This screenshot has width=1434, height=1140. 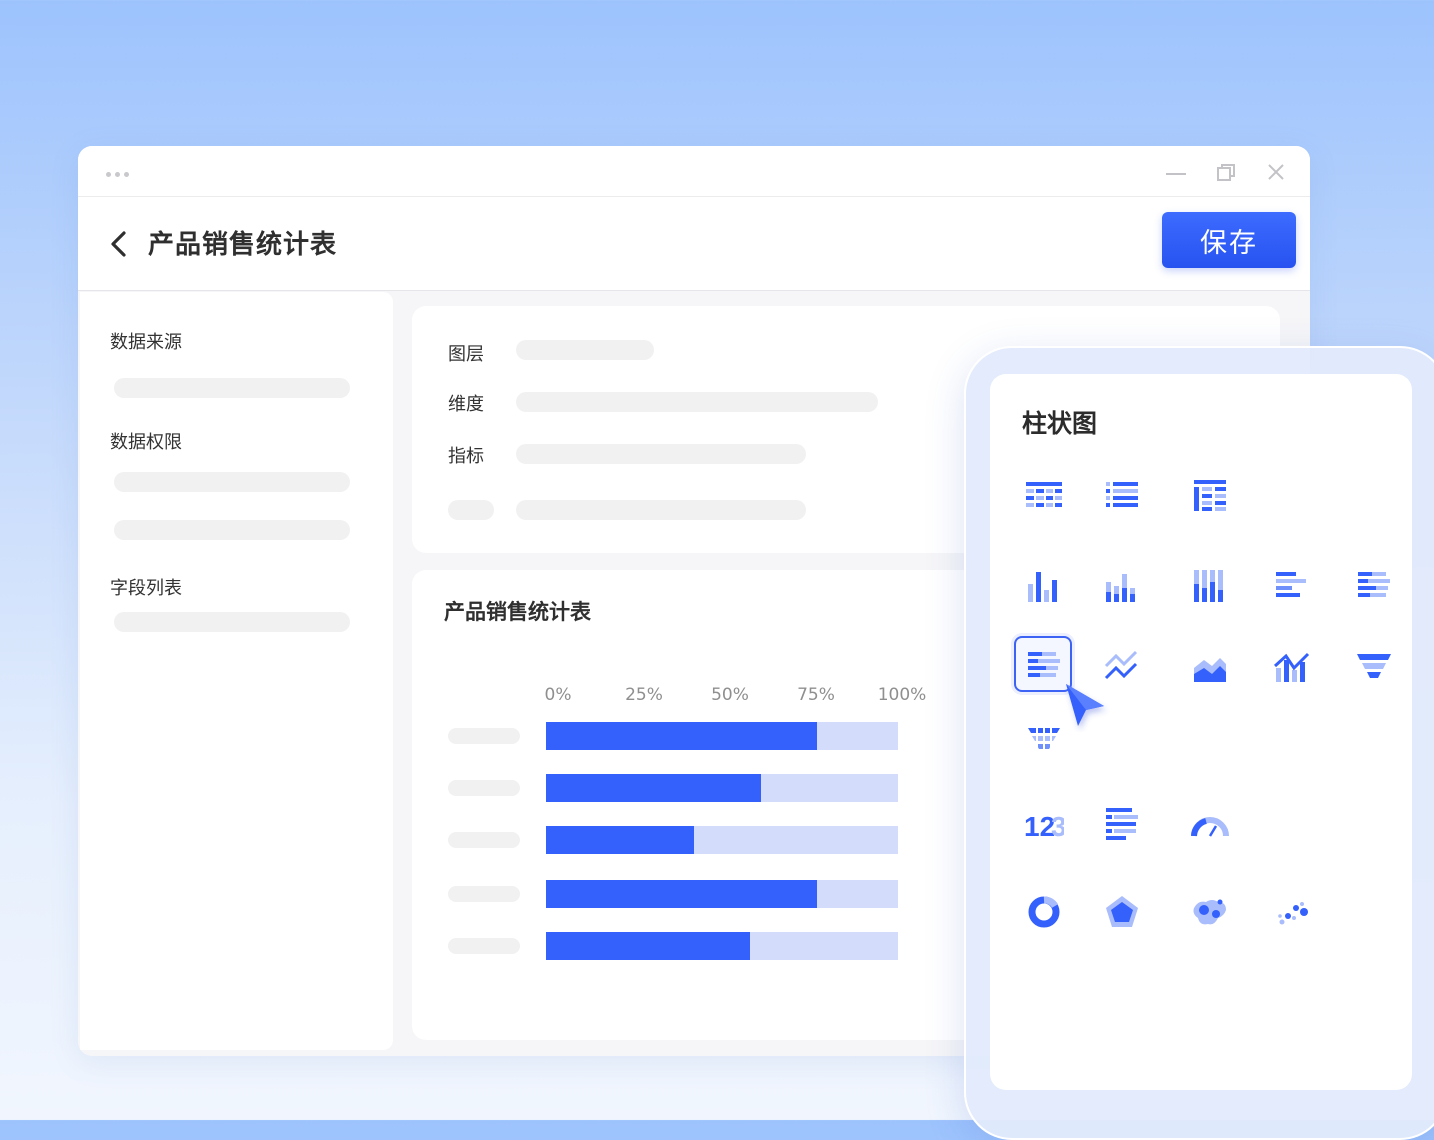 I want to click on number-indicator-icon: 12 3, so click(x=1044, y=824).